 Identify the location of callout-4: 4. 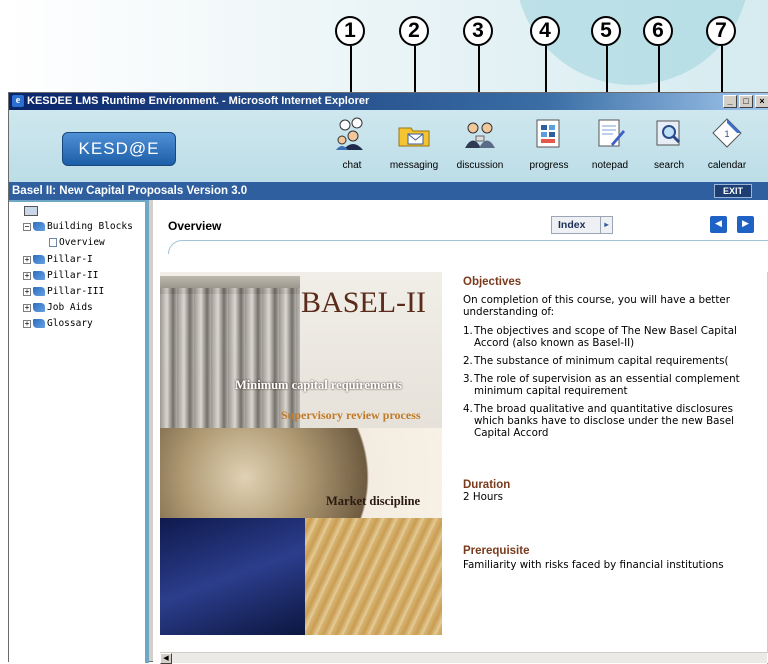
(545, 31).